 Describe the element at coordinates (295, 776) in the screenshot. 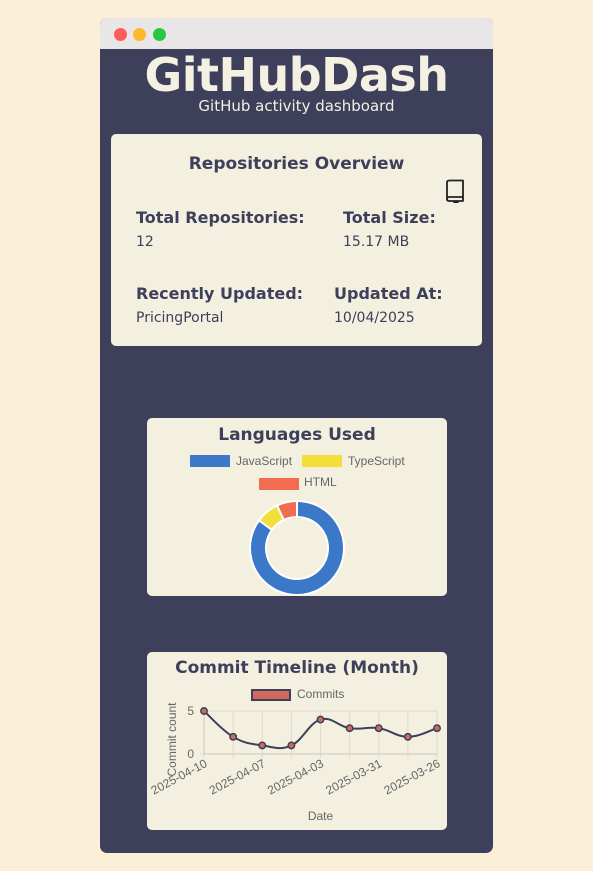

I see `x-tick-label: 2025-04-03` at that location.